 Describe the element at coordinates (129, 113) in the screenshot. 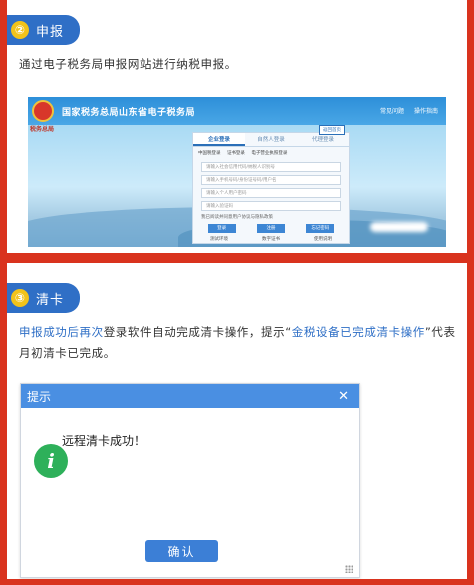

I see `site-name: 国家税务总局山东省电子税务局` at that location.